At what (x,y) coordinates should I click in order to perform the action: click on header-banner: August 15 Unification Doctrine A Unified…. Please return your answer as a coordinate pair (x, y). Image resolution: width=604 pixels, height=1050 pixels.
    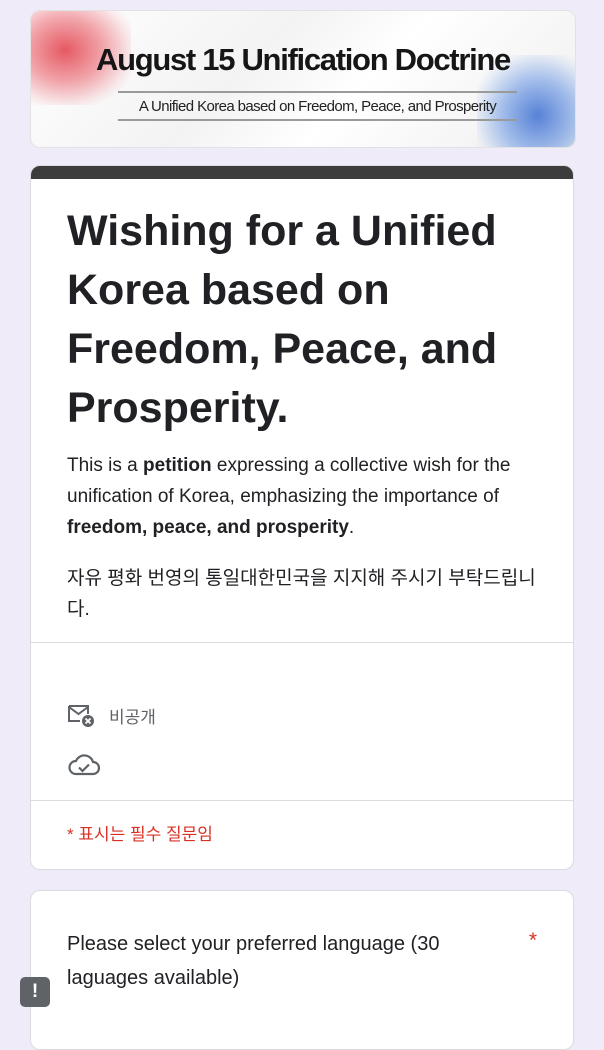
    Looking at the image, I should click on (303, 79).